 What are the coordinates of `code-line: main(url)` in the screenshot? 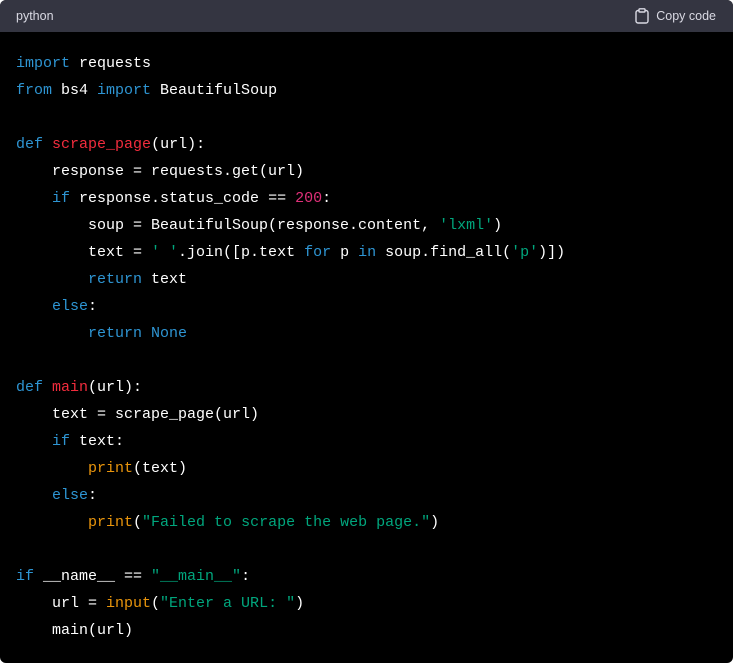 It's located at (366, 630).